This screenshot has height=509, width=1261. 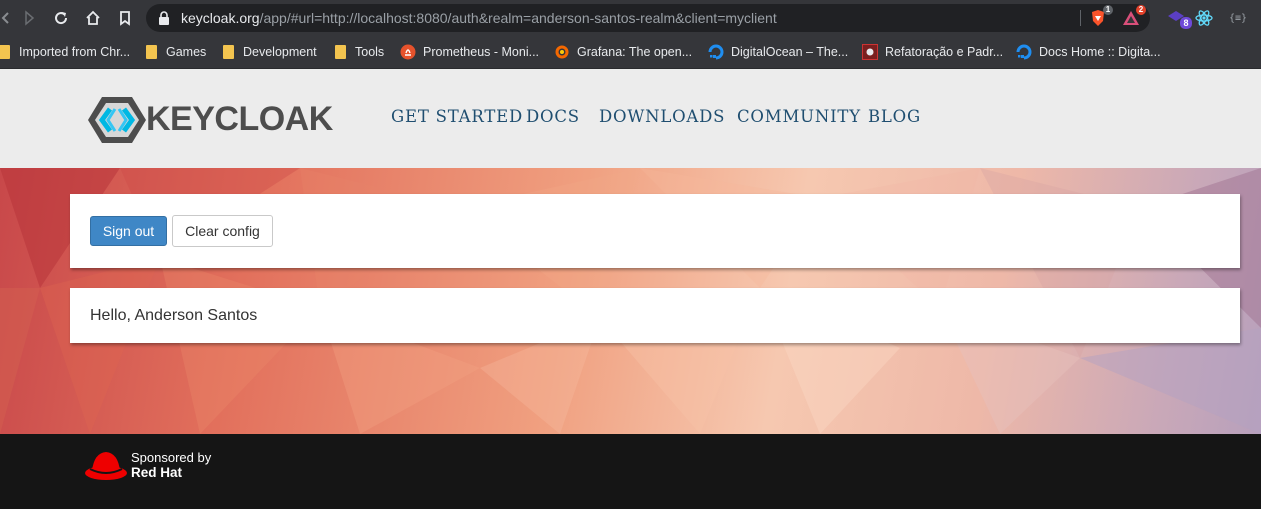 What do you see at coordinates (1204, 18) in the screenshot?
I see `react-devtools-icon` at bounding box center [1204, 18].